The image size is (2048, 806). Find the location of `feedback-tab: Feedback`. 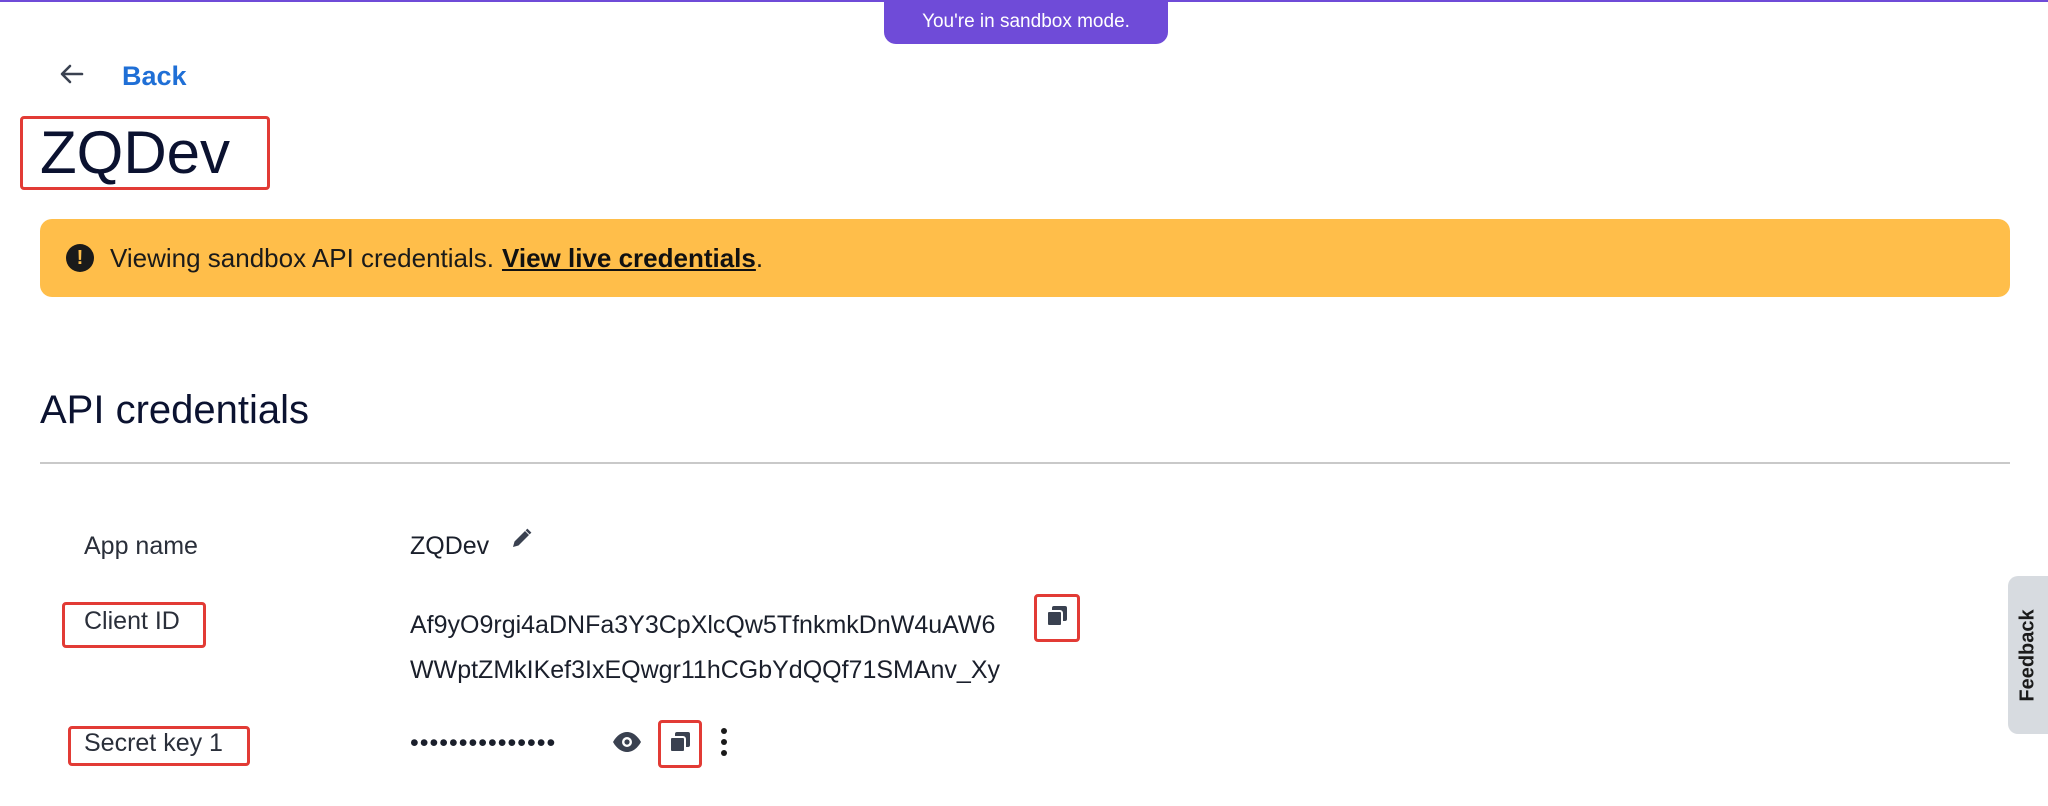

feedback-tab: Feedback is located at coordinates (2028, 655).